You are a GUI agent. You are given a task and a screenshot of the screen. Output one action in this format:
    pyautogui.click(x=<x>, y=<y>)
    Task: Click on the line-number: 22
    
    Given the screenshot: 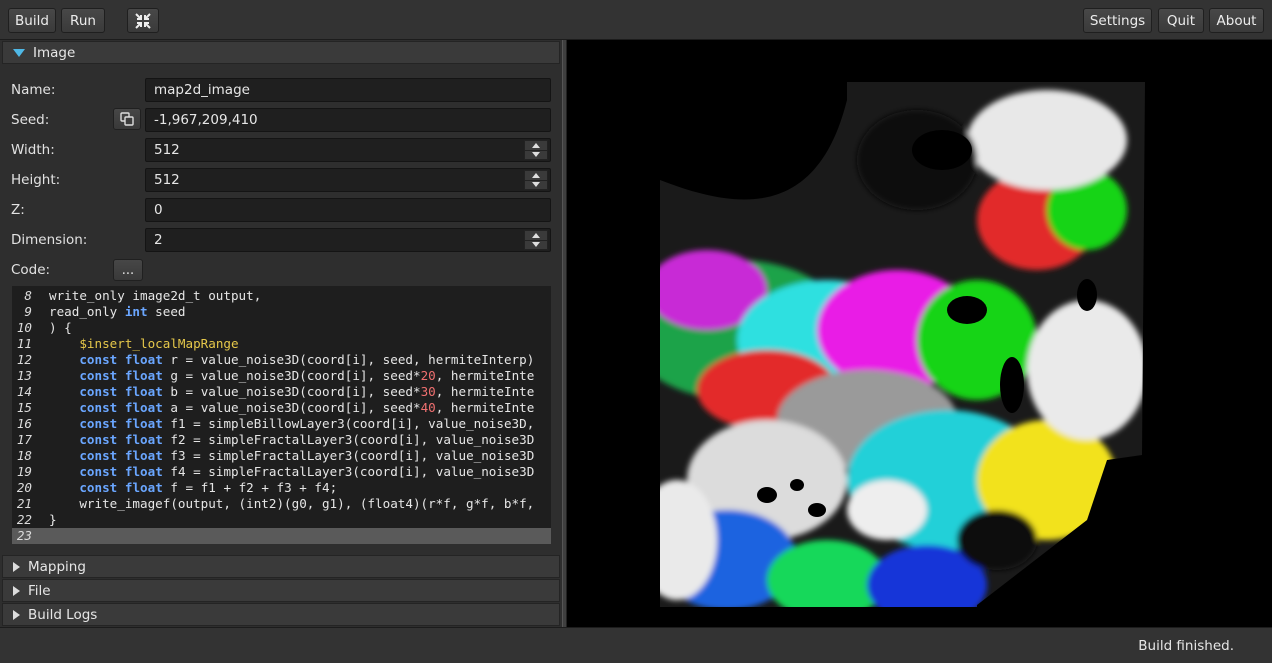 What is the action you would take?
    pyautogui.click(x=24, y=519)
    